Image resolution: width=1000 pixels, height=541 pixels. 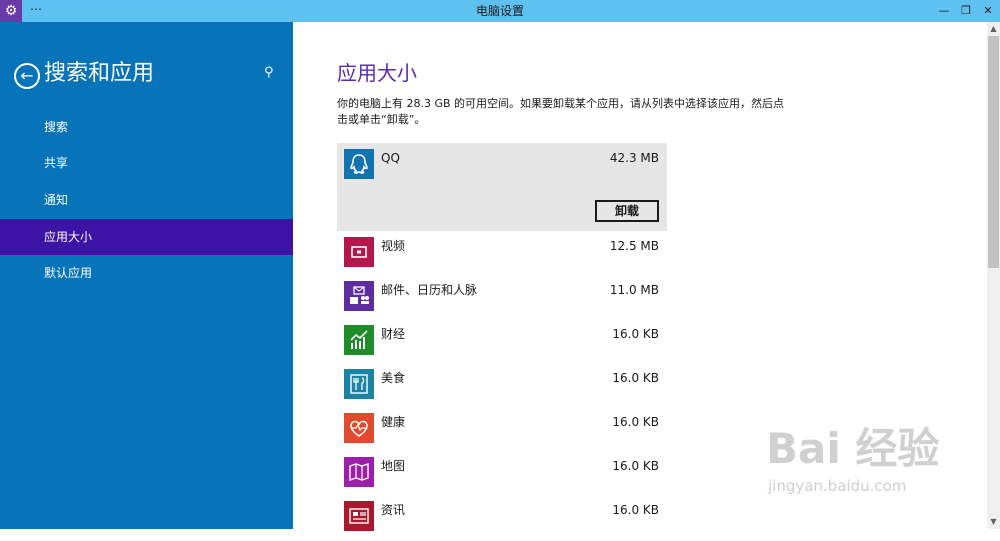 I want to click on food-icon, so click(x=359, y=384).